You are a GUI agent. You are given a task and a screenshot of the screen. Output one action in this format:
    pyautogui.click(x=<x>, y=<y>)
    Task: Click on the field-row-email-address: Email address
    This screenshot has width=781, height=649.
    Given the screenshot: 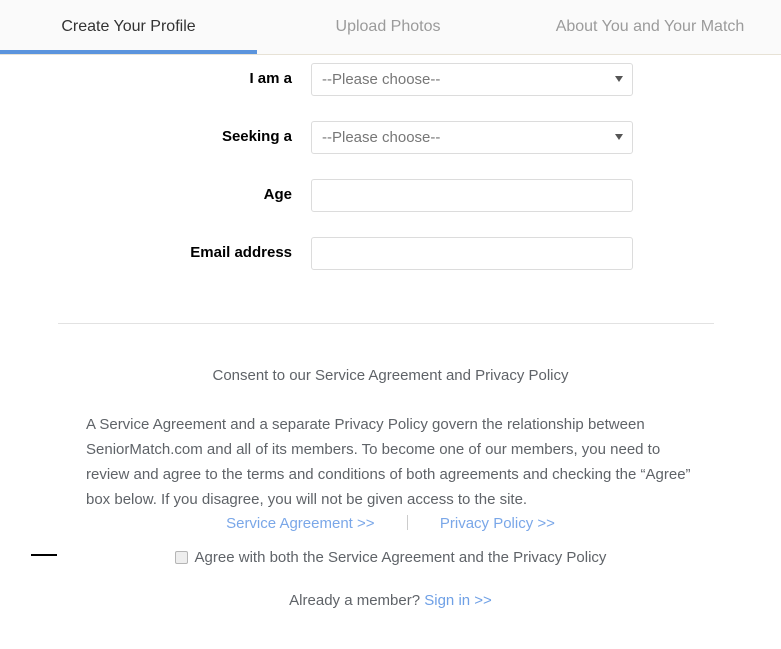 What is the action you would take?
    pyautogui.click(x=390, y=258)
    